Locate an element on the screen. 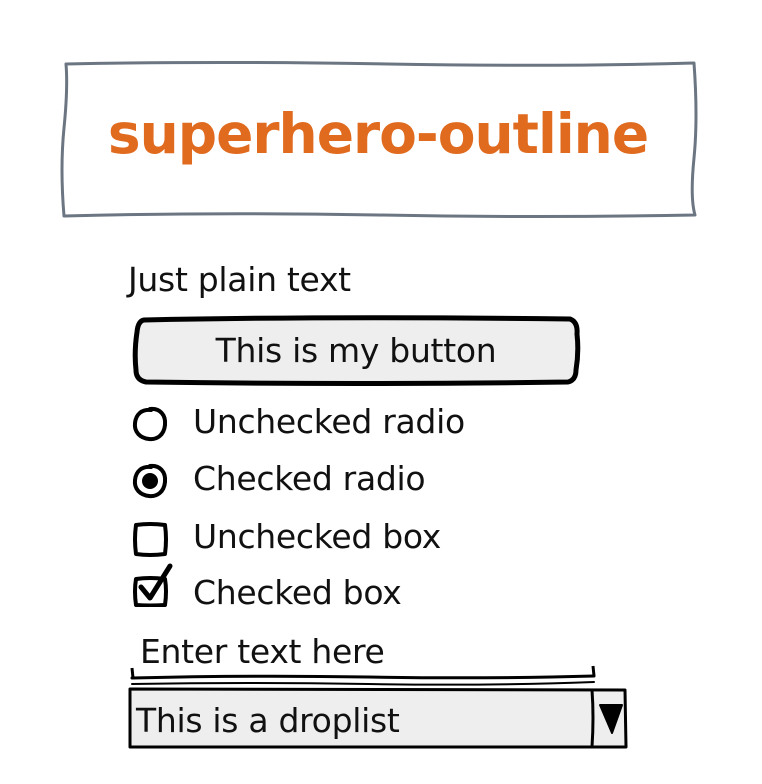 This screenshot has width=762, height=784. droplist: This is a droplist is located at coordinates (378, 718).